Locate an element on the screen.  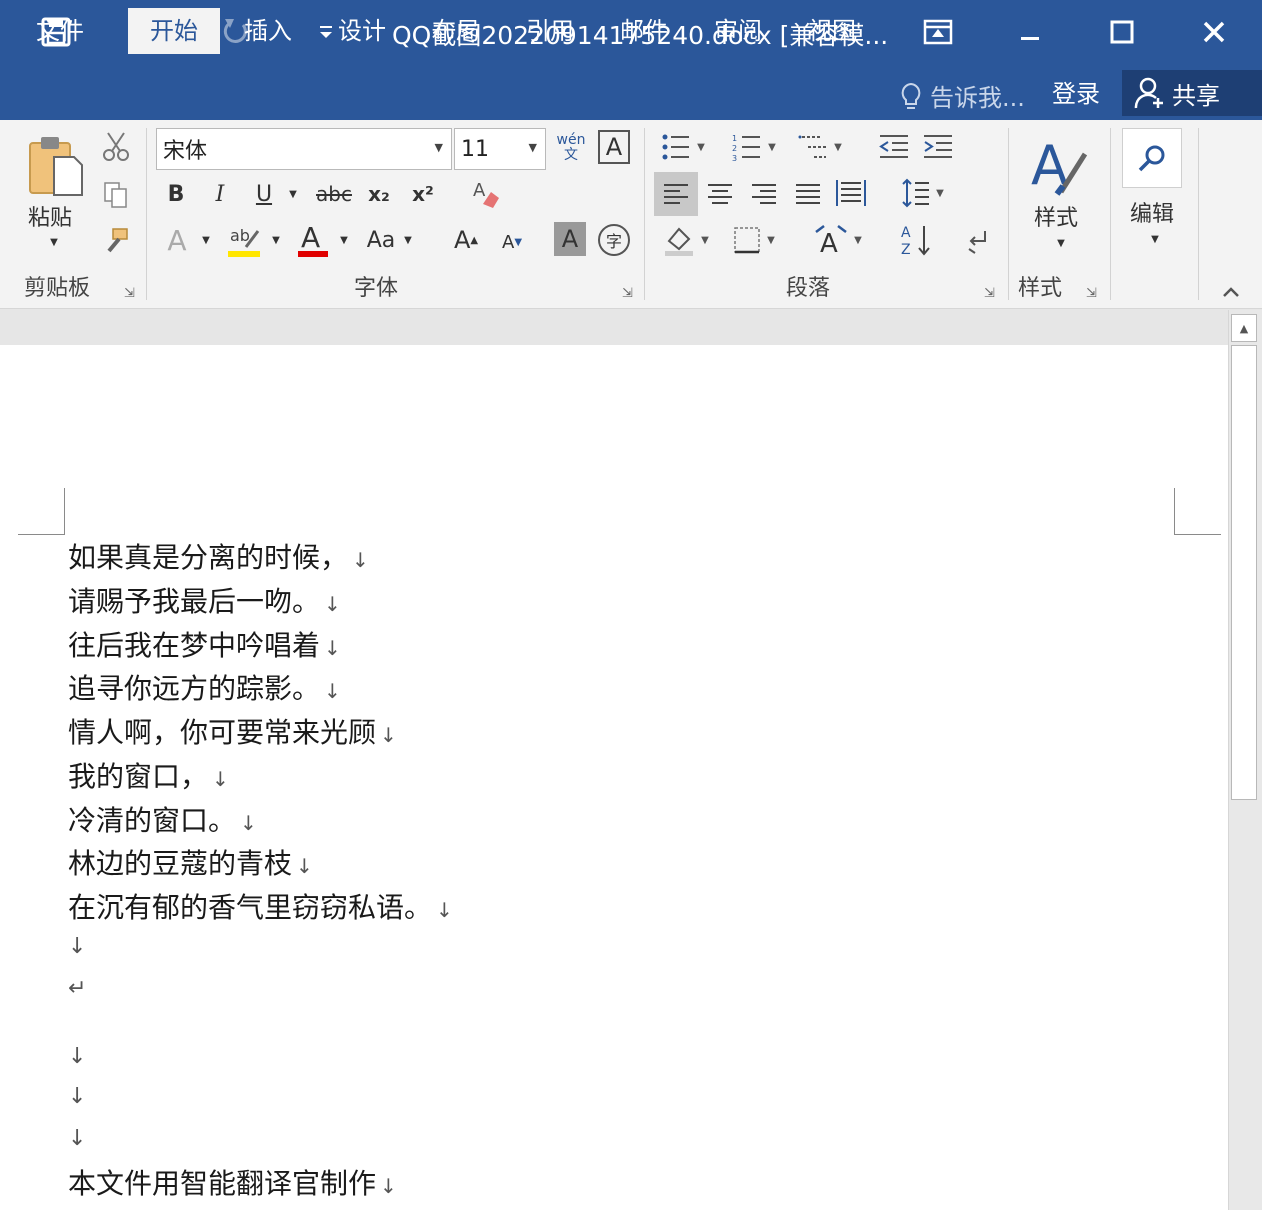
svg-text: 1 is located at coordinates (734, 138).